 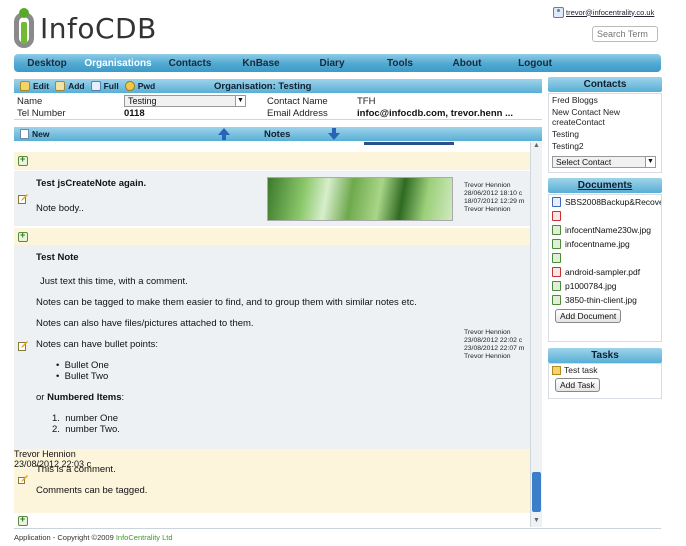 What do you see at coordinates (272, 520) in the screenshot?
I see `add-note-row` at bounding box center [272, 520].